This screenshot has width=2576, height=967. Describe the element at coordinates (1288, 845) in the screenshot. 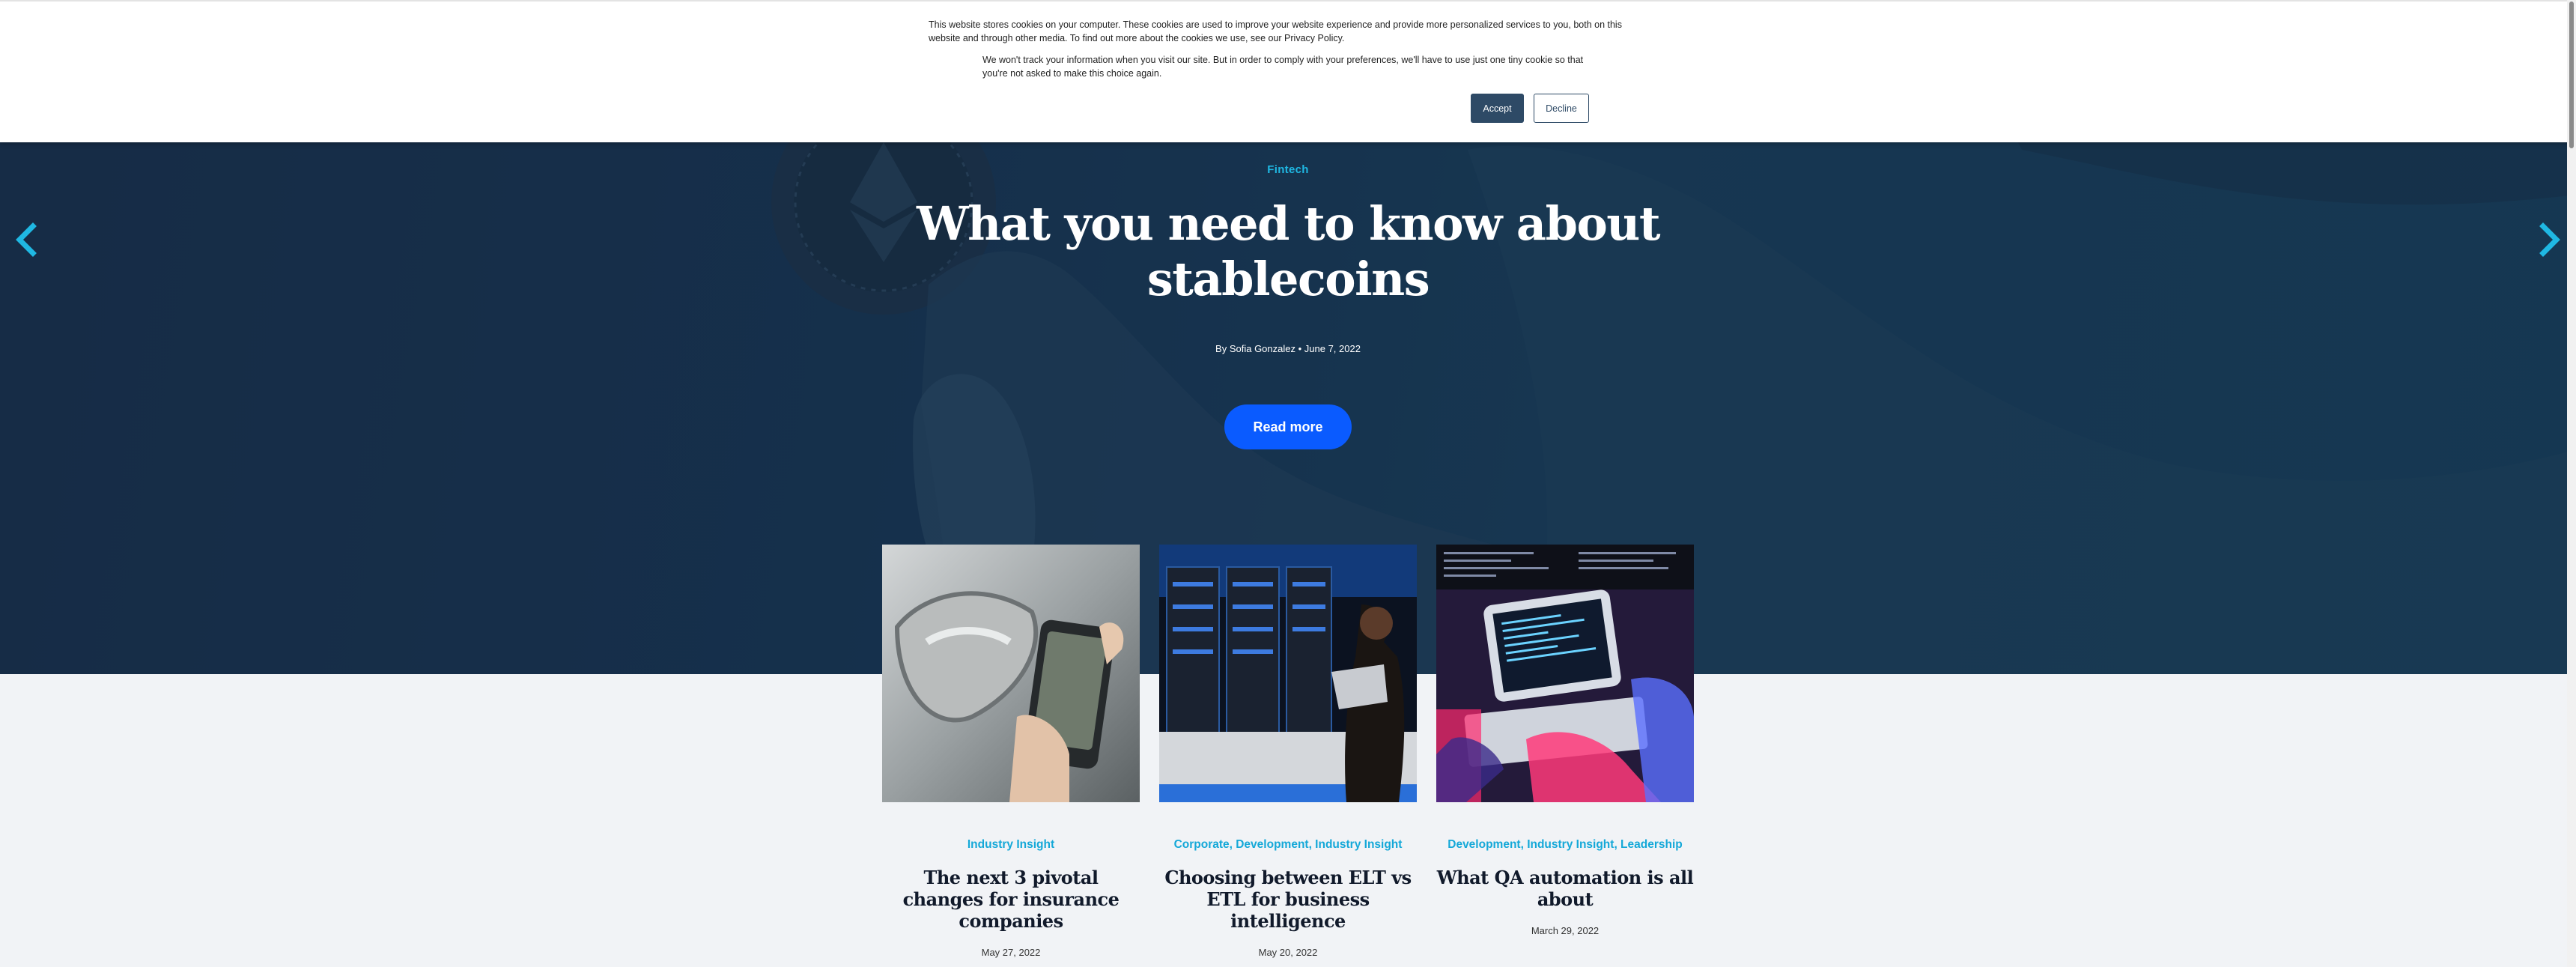

I see `card-categories: Corporate, Development, Industry Insight` at that location.